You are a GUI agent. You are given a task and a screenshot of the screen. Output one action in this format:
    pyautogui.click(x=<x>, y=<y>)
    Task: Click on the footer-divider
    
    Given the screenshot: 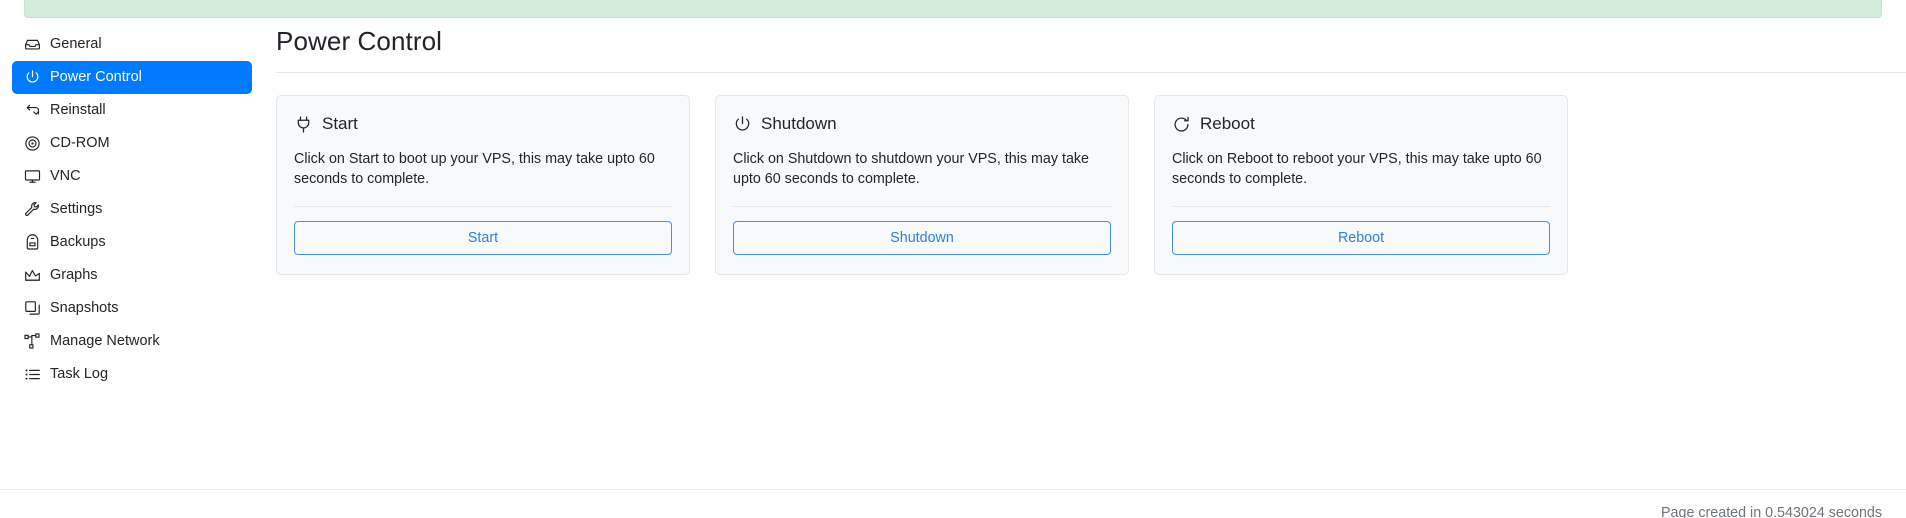 What is the action you would take?
    pyautogui.click(x=953, y=489)
    